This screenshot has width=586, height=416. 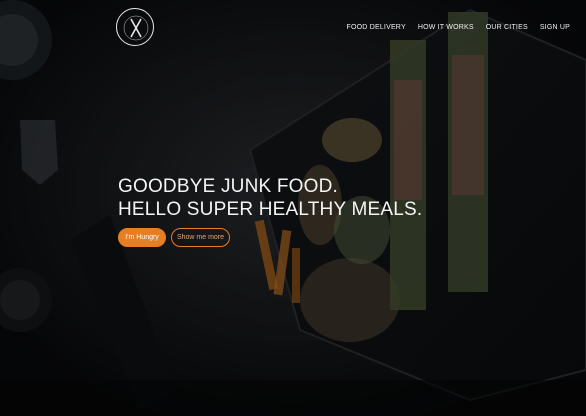 I want to click on logo, so click(x=135, y=27).